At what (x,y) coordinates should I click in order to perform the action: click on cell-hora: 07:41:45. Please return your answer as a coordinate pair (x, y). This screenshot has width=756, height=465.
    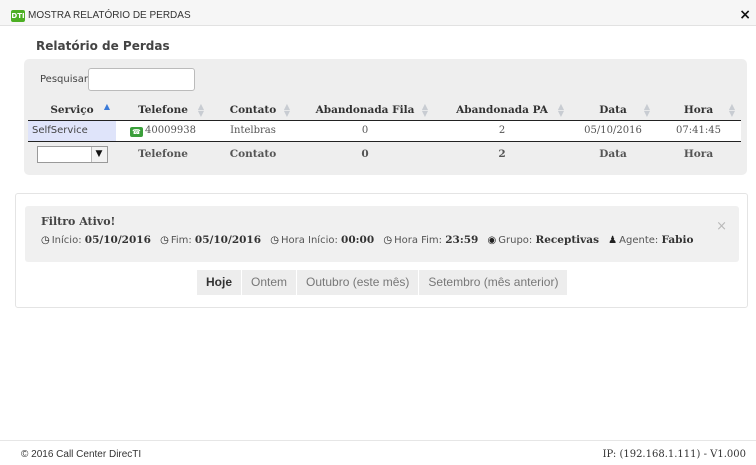
    Looking at the image, I should click on (698, 130).